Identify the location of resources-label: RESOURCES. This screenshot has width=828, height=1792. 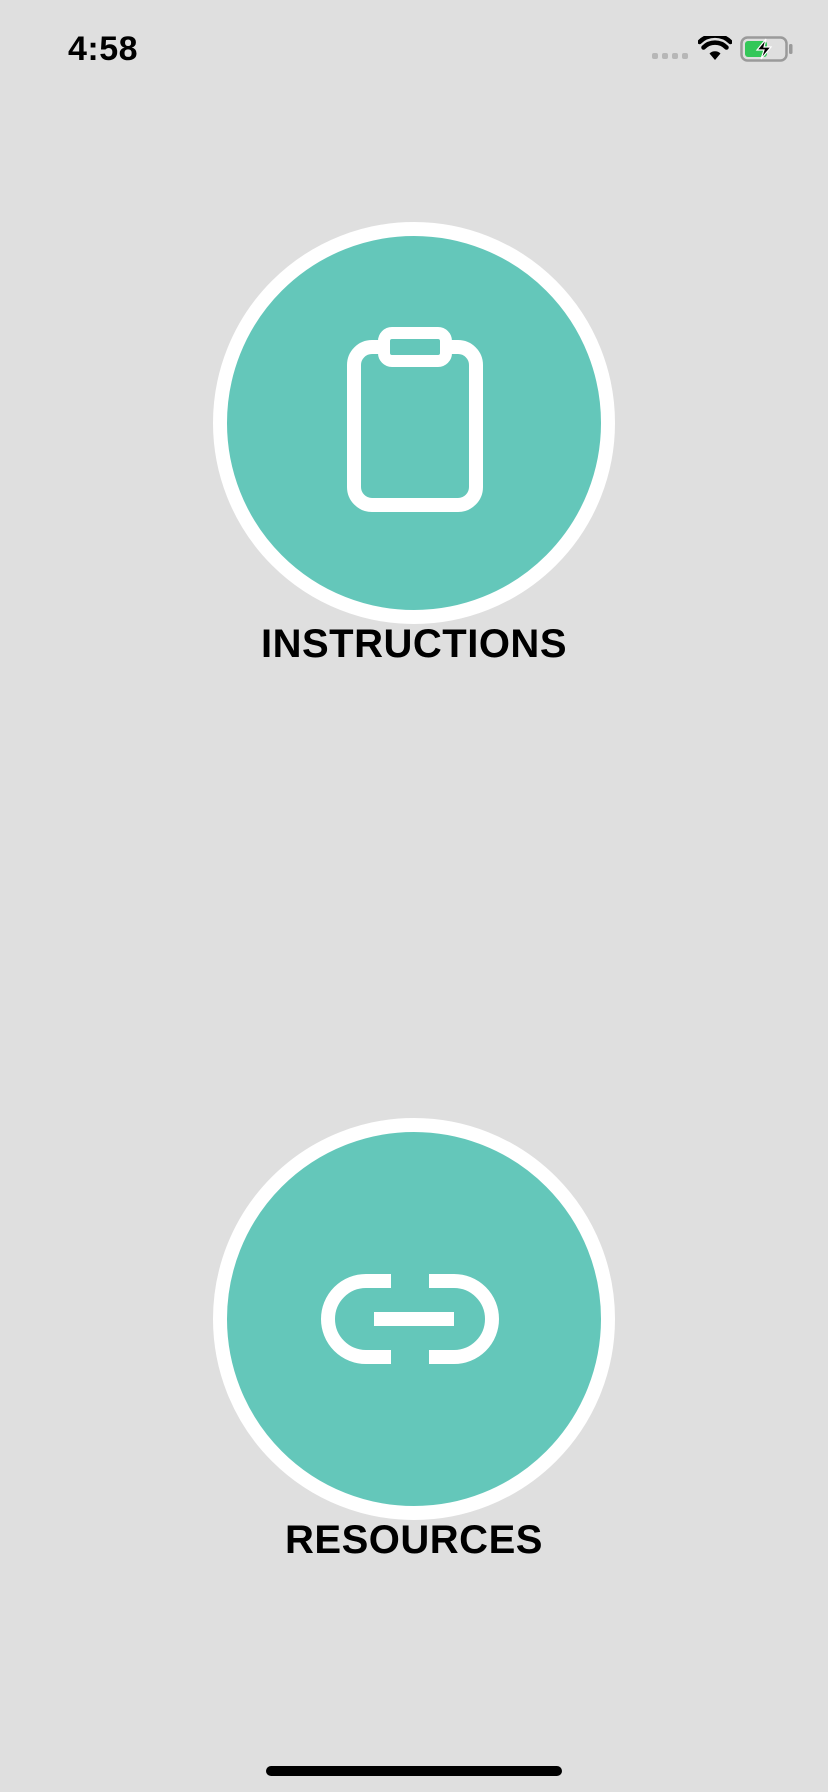
(414, 1540).